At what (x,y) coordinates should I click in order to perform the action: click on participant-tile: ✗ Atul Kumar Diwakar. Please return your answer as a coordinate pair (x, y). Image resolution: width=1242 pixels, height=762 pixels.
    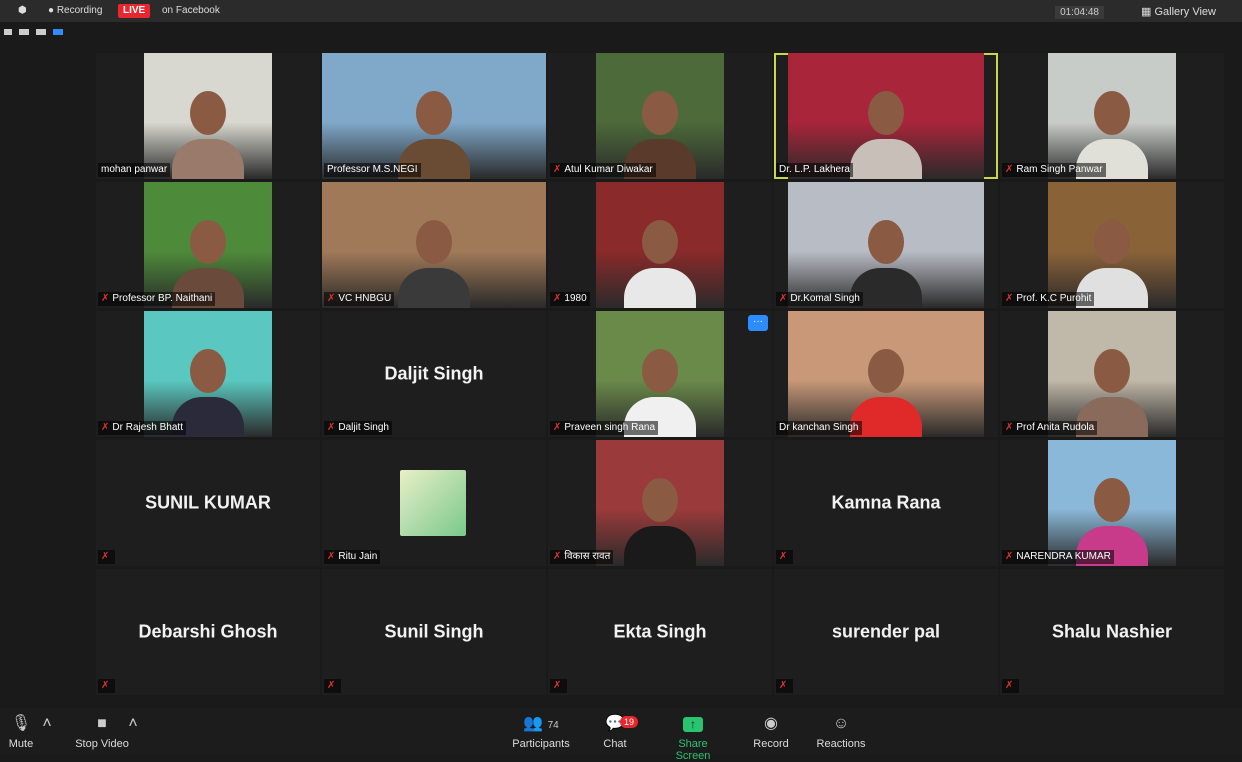
    Looking at the image, I should click on (660, 116).